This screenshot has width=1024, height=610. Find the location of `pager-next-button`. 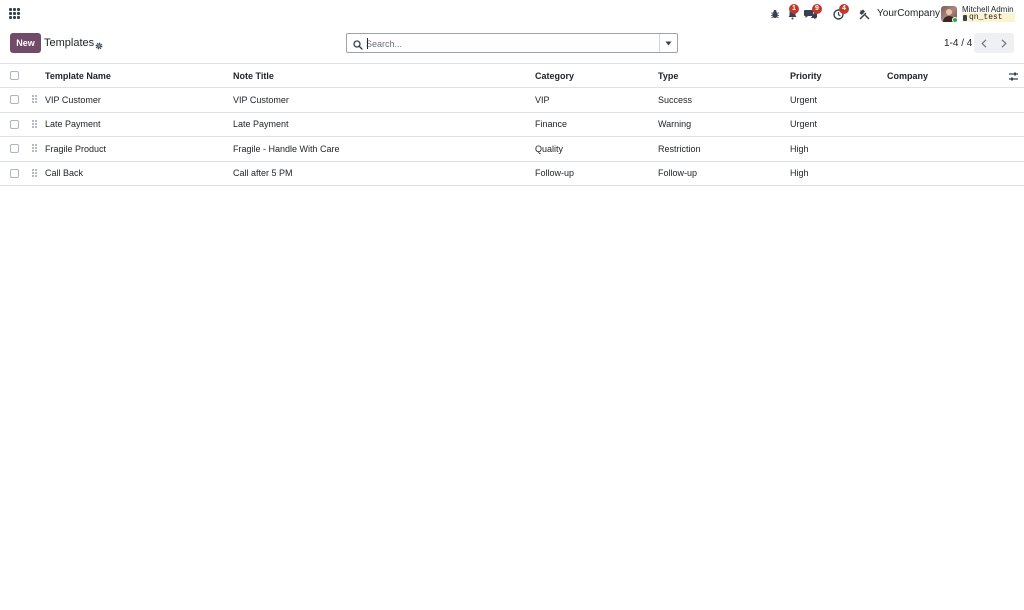

pager-next-button is located at coordinates (1004, 43).